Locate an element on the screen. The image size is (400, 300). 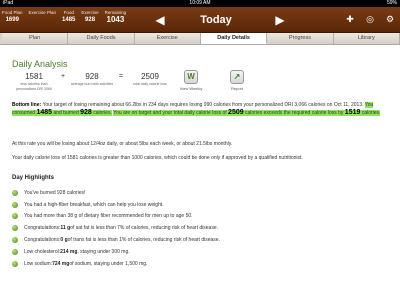
clock: 10:09 AM is located at coordinates (200, 3).